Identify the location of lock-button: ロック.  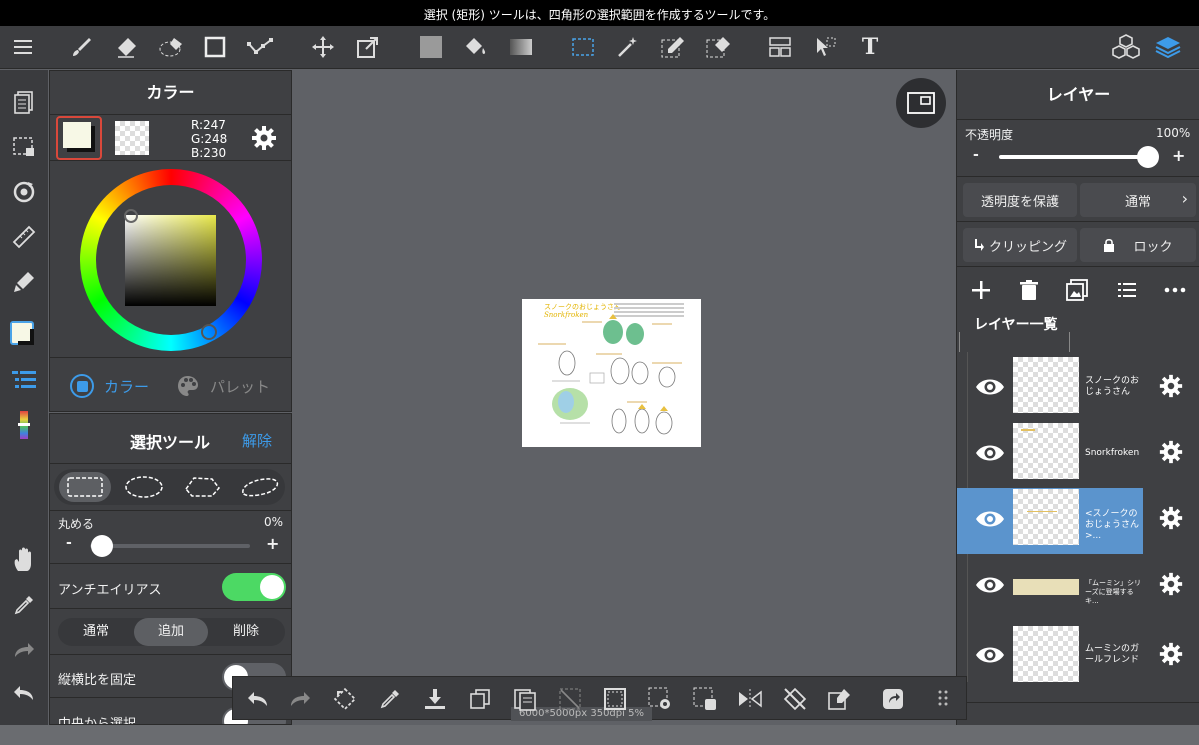
(1138, 245).